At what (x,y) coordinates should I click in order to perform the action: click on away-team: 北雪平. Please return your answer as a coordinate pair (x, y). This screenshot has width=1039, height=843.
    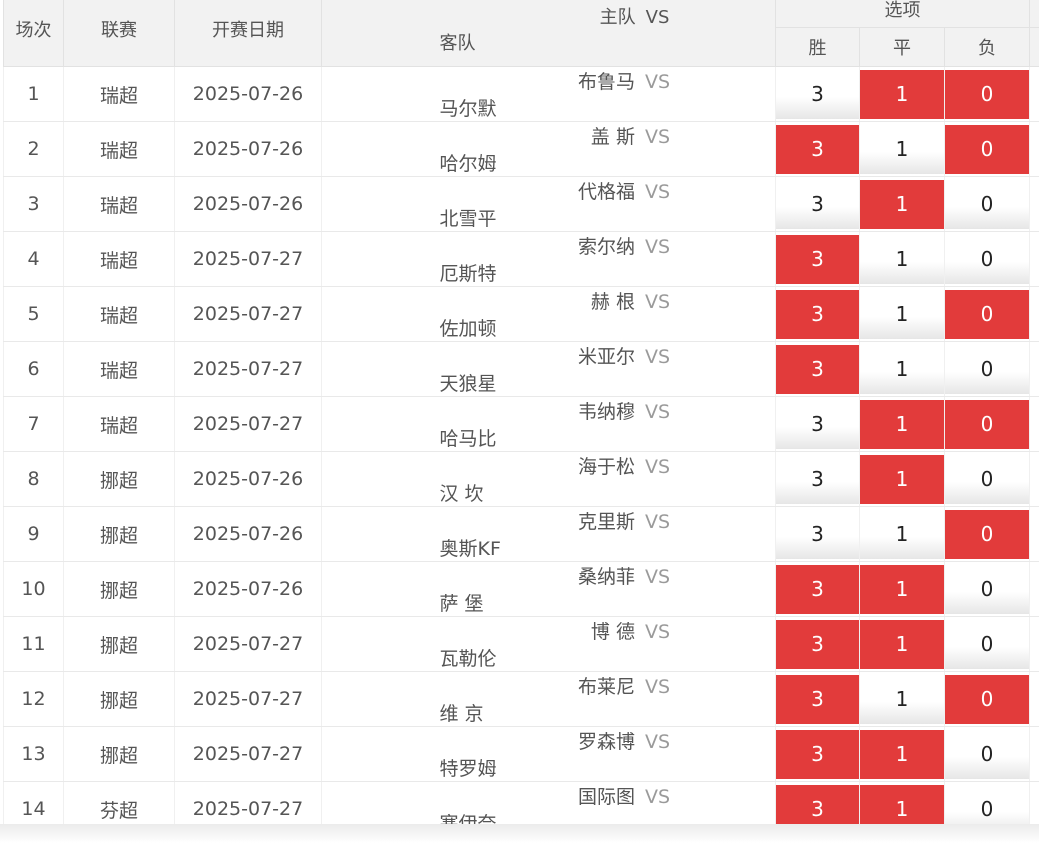
    Looking at the image, I should click on (468, 219).